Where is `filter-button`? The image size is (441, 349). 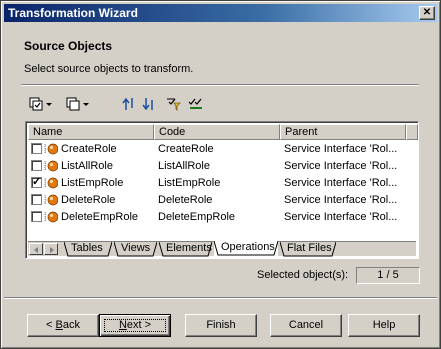
filter-button is located at coordinates (174, 104).